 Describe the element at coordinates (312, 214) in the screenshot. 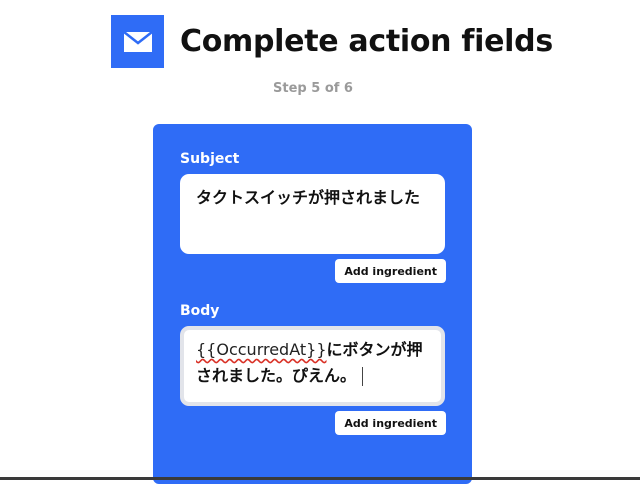

I see `subject-field: タクトスイッチが押されました` at that location.